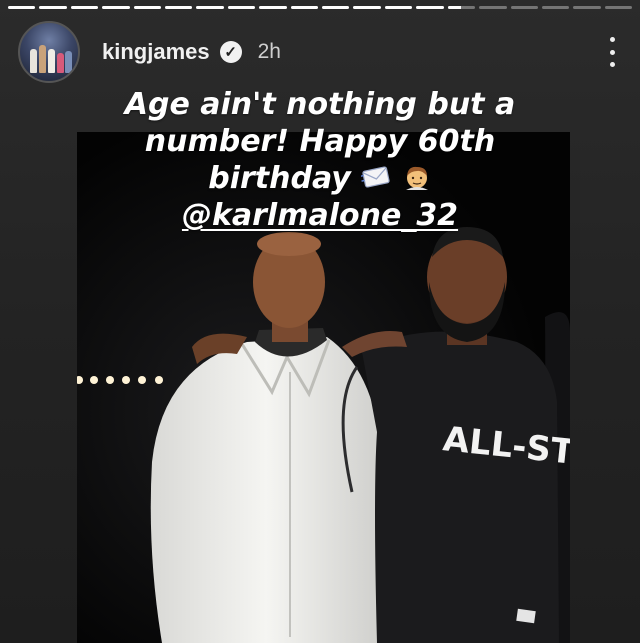  I want to click on profile-avatar, so click(49, 52).